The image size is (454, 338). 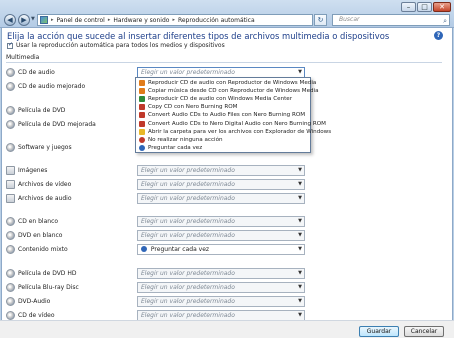 I want to click on media-center-icon, so click(x=142, y=99).